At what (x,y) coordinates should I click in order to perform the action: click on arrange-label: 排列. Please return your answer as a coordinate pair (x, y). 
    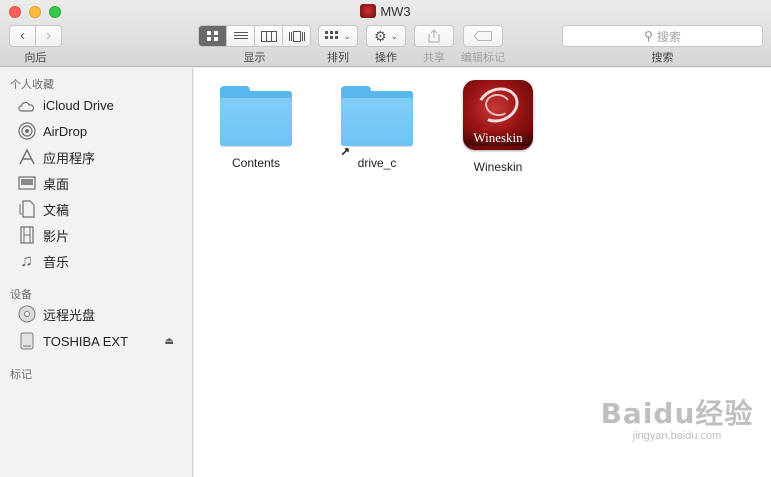
    Looking at the image, I should click on (338, 58).